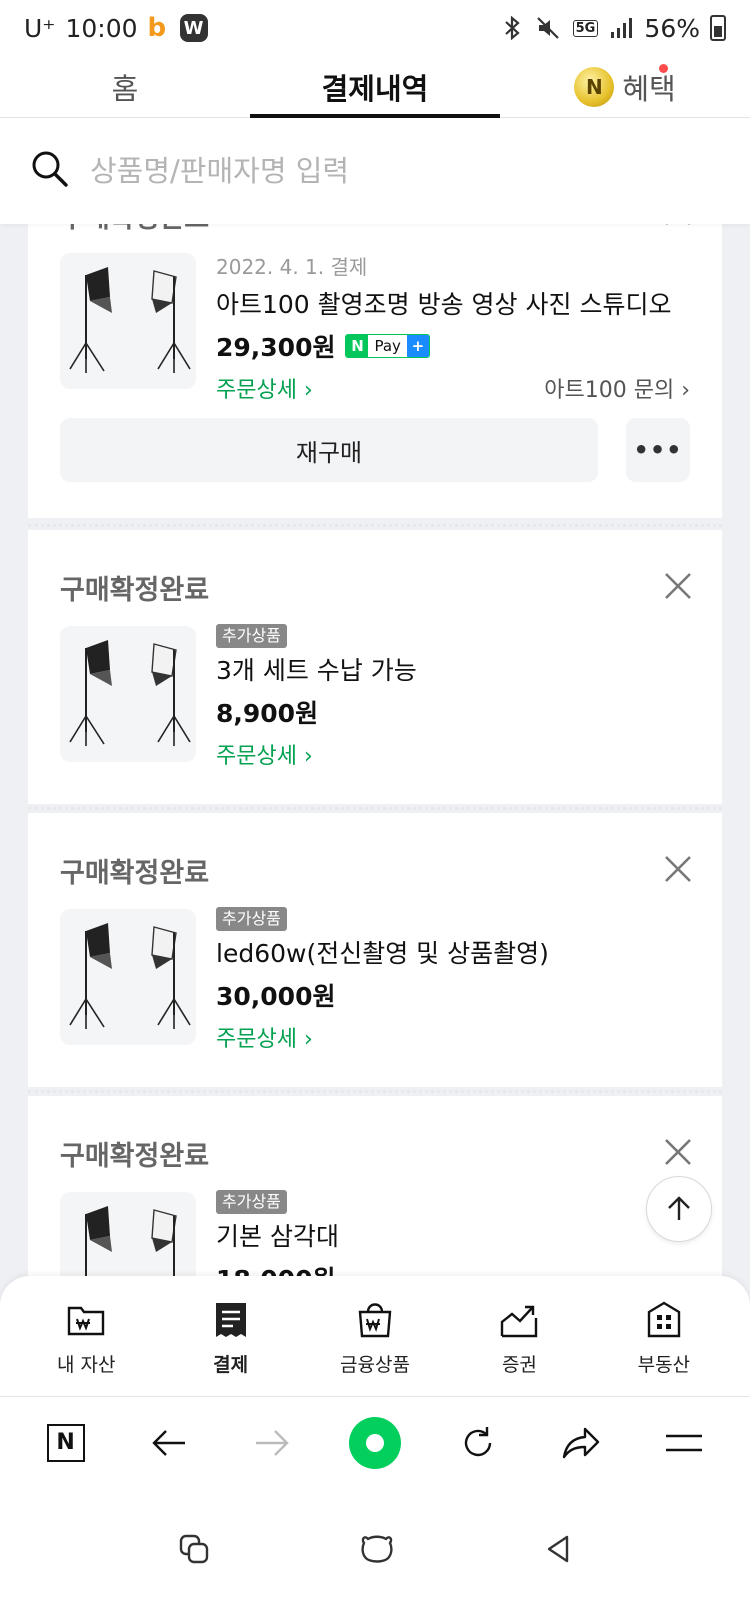  I want to click on green-dot-icon, so click(374, 1442).